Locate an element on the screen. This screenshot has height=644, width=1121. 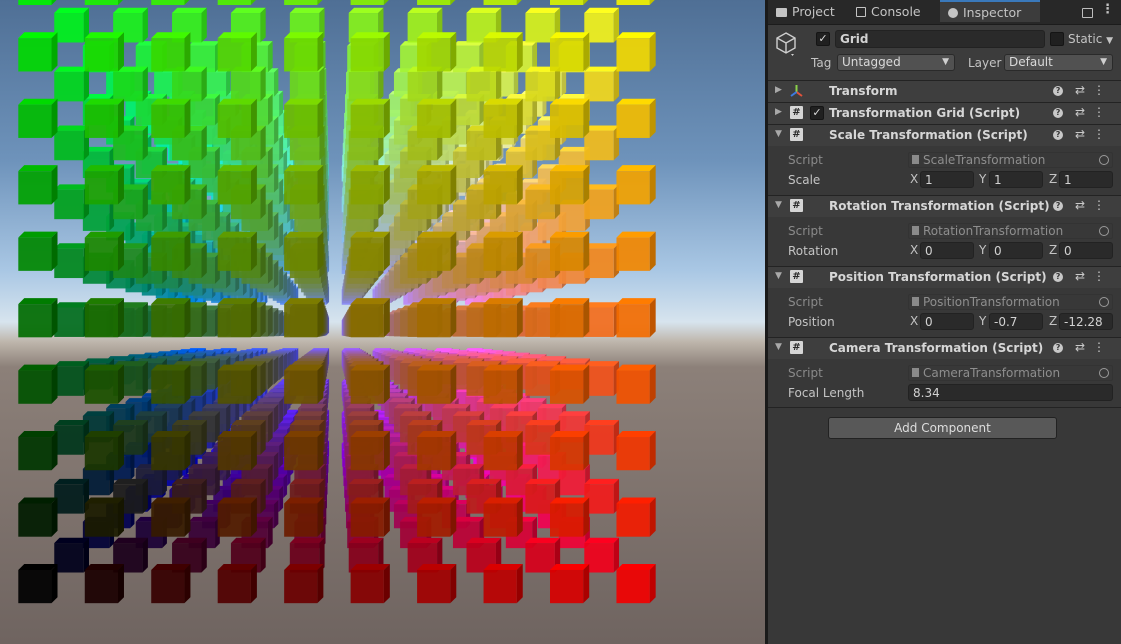
tag-label: Tag is located at coordinates (821, 63).